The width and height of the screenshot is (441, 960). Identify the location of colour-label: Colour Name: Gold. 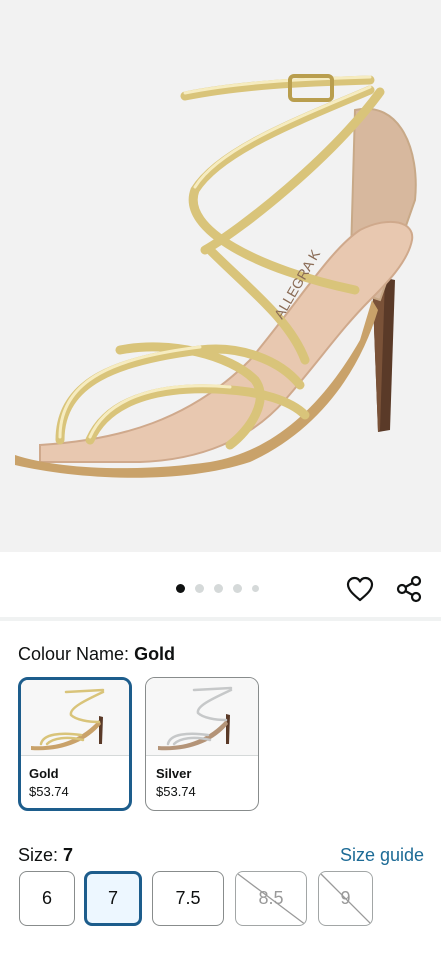
(96, 654).